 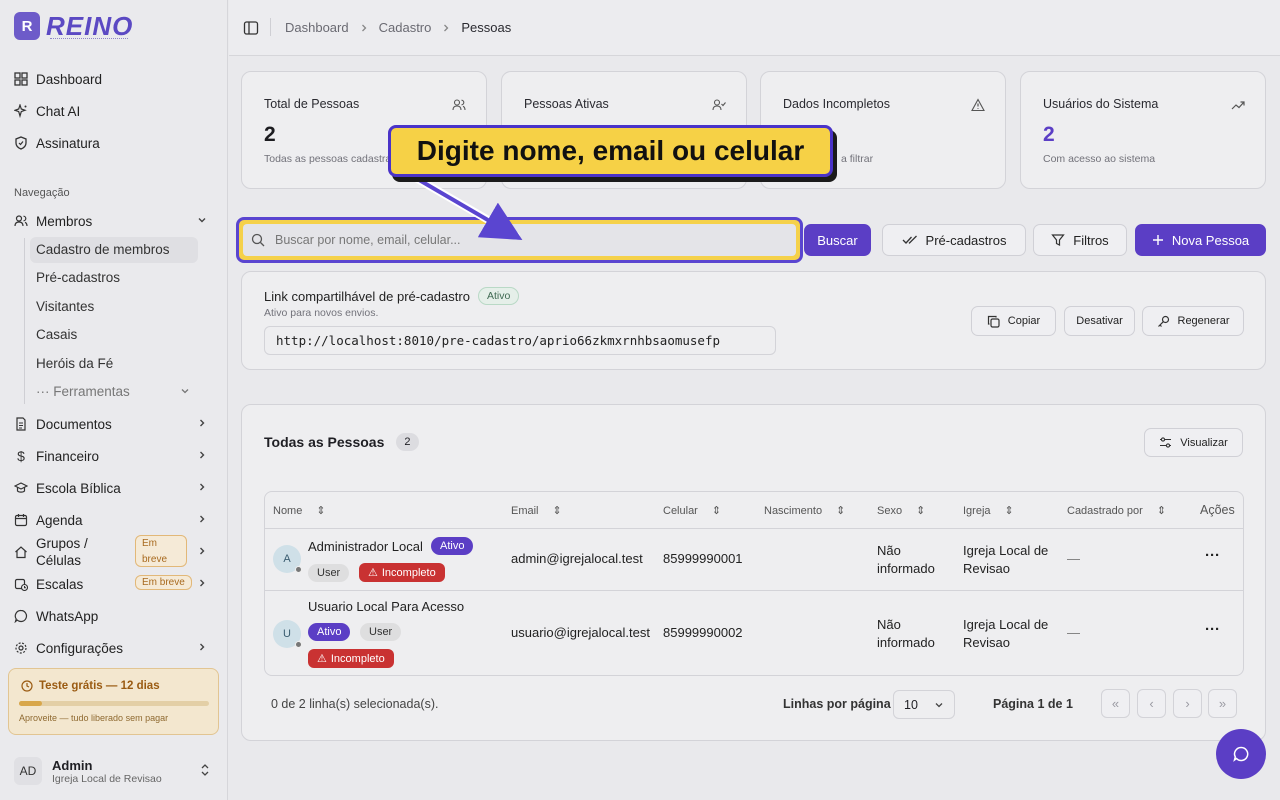 I want to click on chat-fab-button, so click(x=1241, y=754).